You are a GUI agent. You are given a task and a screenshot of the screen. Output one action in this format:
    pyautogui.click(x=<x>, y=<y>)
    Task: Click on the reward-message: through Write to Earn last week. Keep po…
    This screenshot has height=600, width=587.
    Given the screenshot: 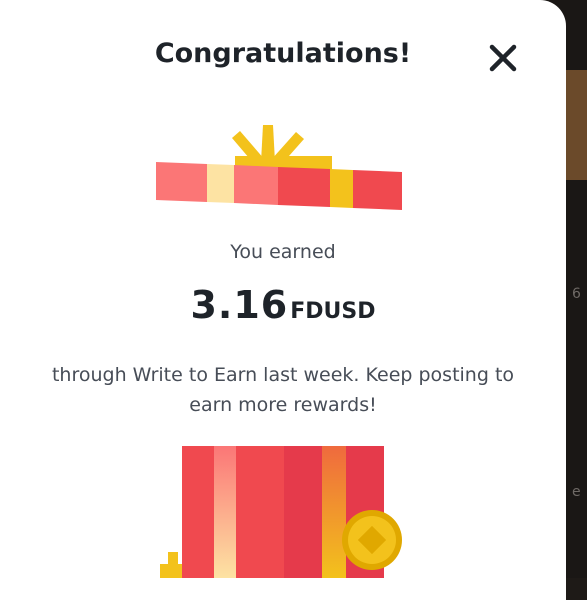 What is the action you would take?
    pyautogui.click(x=283, y=390)
    